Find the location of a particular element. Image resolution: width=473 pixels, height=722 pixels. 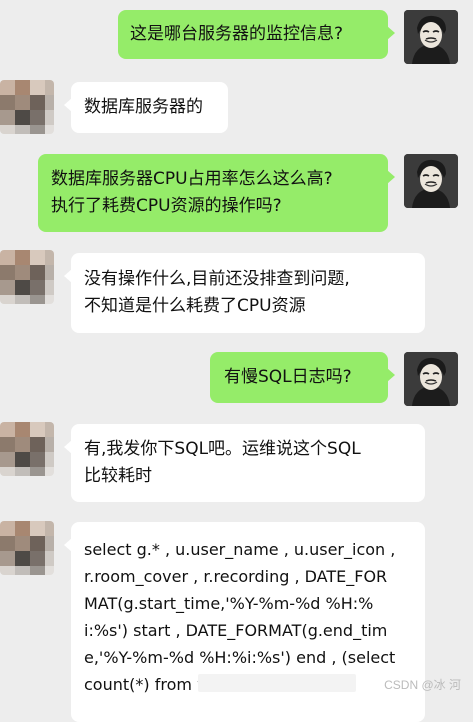

message-text: 数据库服务器CPU占用率怎么这么高? 执行了耗费CPU资源的操作吗? is located at coordinates (192, 192).